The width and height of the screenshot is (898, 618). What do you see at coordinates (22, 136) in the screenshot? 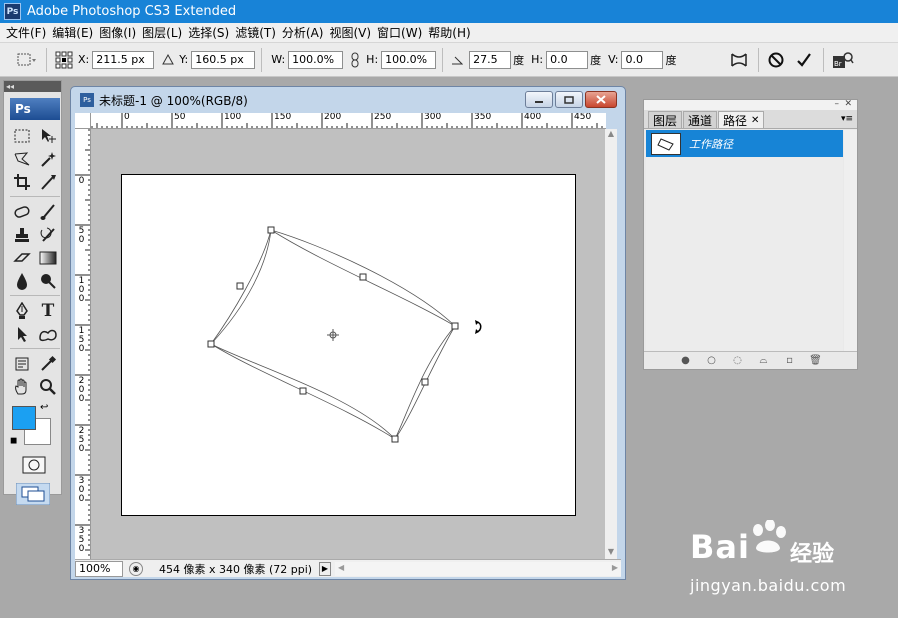
I see `marquee-tool-icon` at bounding box center [22, 136].